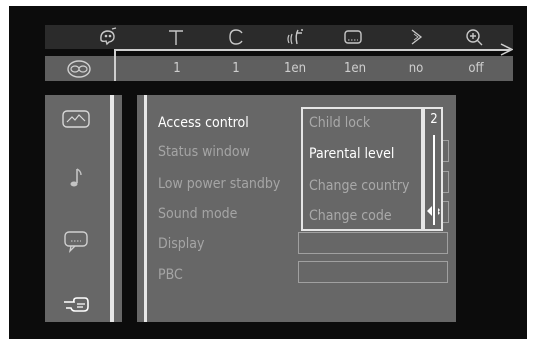  What do you see at coordinates (351, 154) in the screenshot?
I see `option-parental-level: Parental level` at bounding box center [351, 154].